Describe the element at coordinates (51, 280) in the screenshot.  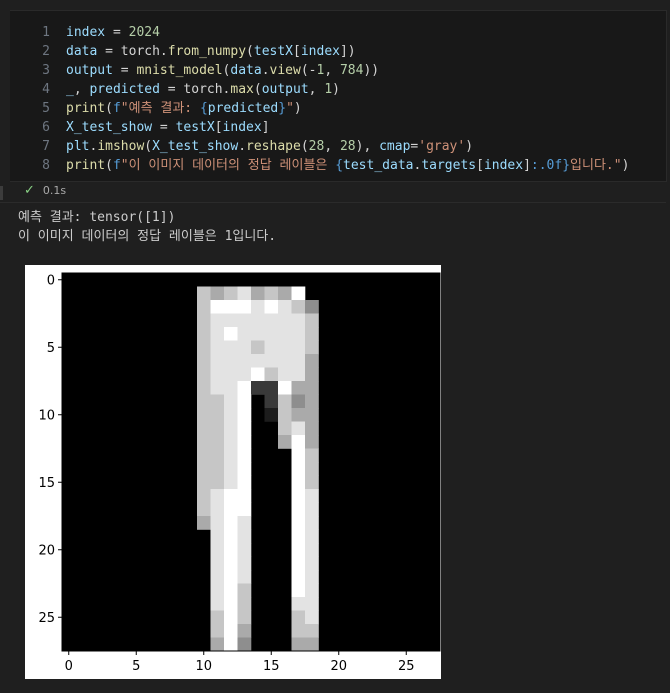
I see `y-tick-label: 0` at that location.